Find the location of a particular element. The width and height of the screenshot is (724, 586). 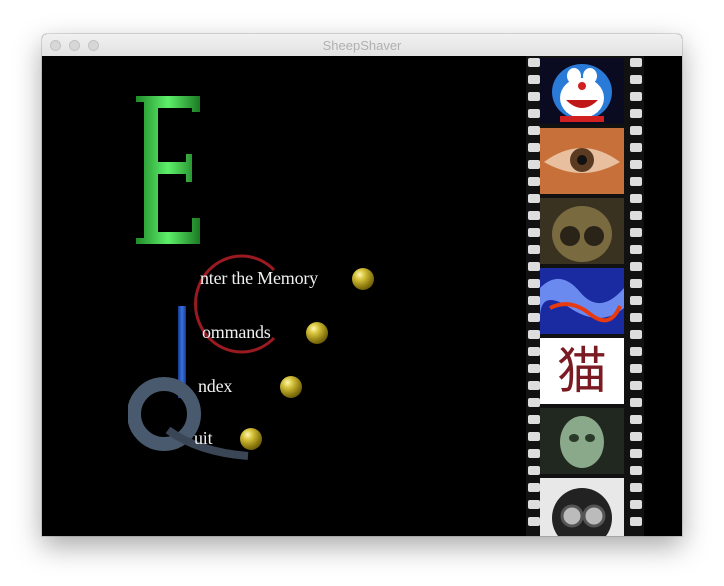

ghost-face-frame is located at coordinates (582, 441).